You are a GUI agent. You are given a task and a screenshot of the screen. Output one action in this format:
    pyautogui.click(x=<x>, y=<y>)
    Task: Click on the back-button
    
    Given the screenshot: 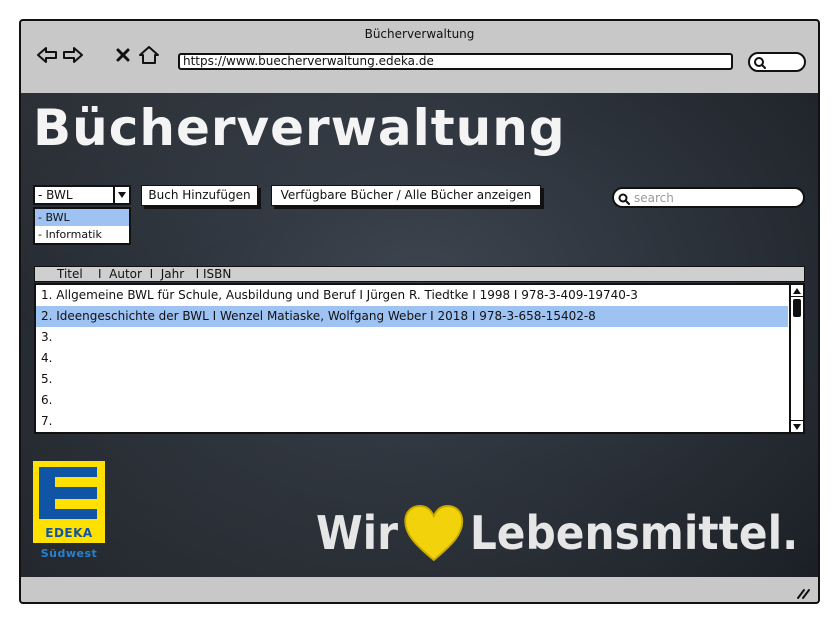 What is the action you would take?
    pyautogui.click(x=47, y=55)
    